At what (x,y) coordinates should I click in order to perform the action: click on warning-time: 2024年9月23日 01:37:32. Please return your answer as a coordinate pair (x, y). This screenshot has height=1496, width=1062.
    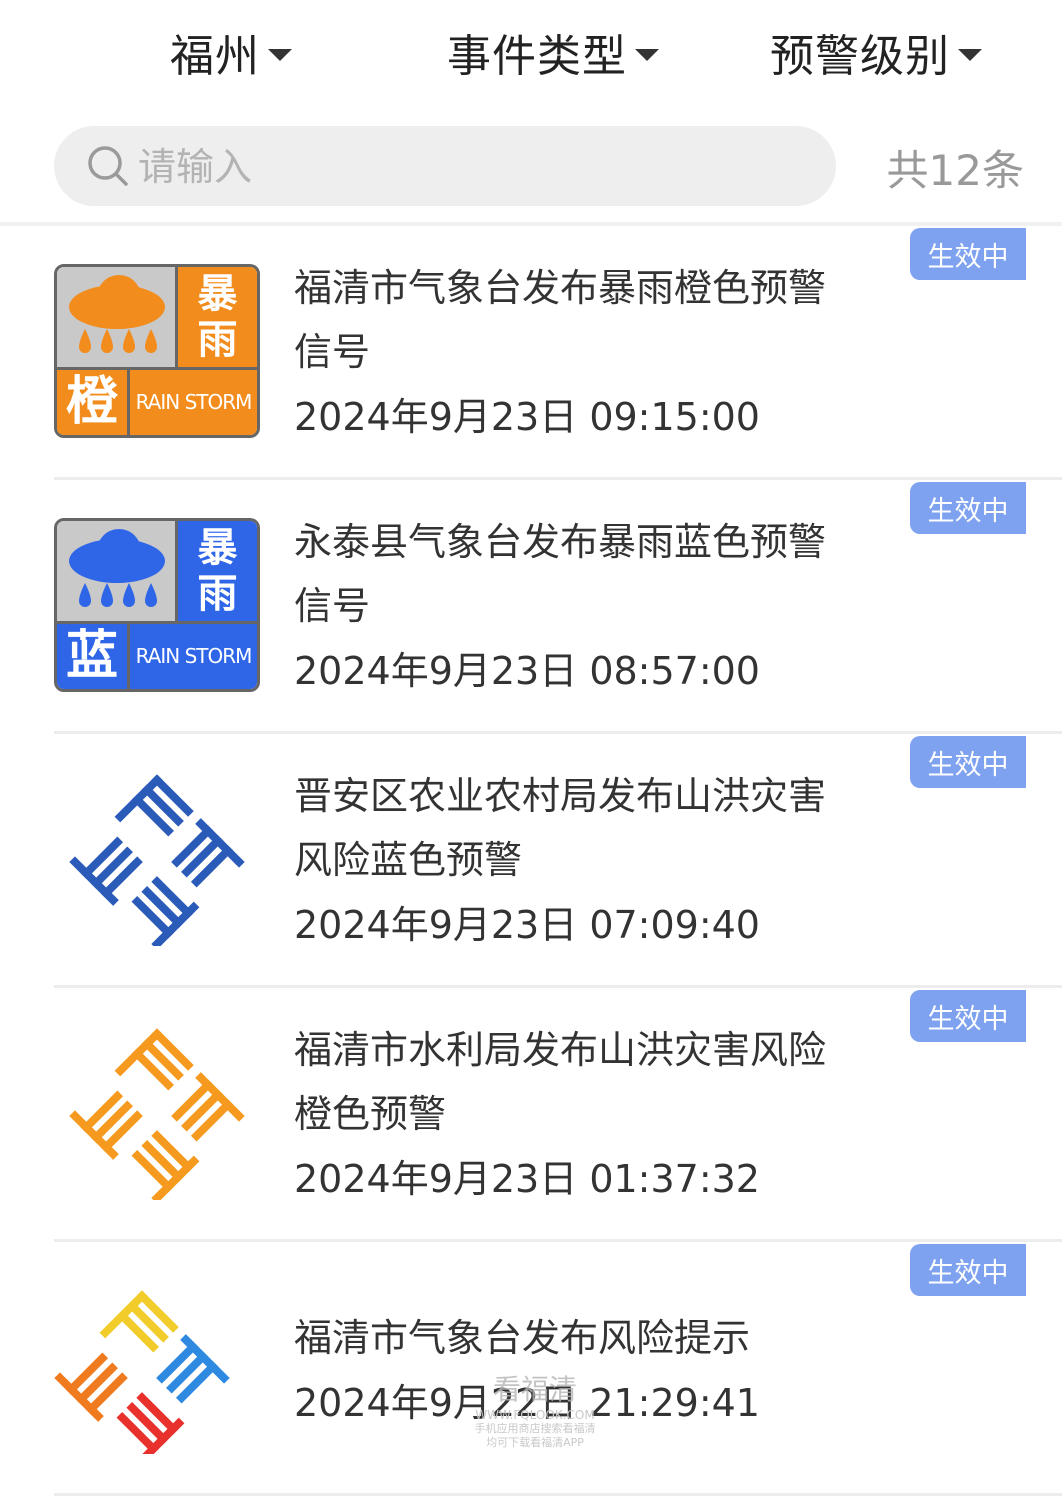
    Looking at the image, I should click on (527, 1179).